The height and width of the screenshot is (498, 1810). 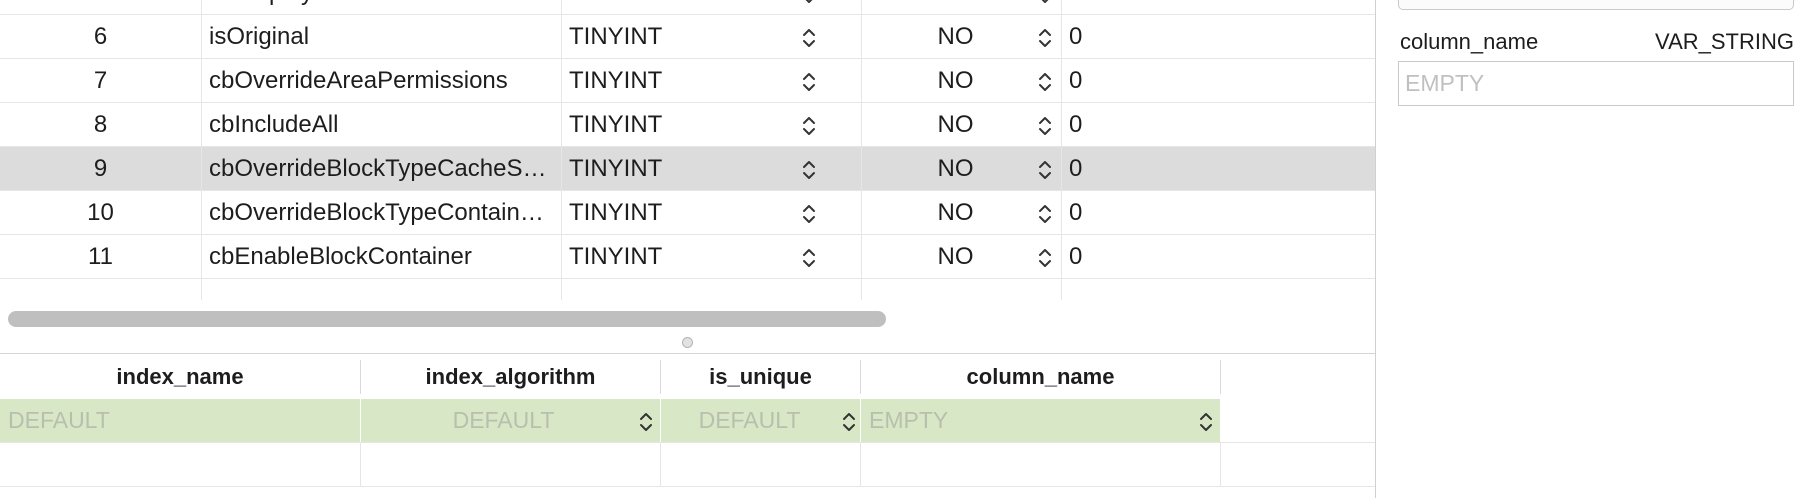 I want to click on index-column-value: EMPTY, so click(x=909, y=420).